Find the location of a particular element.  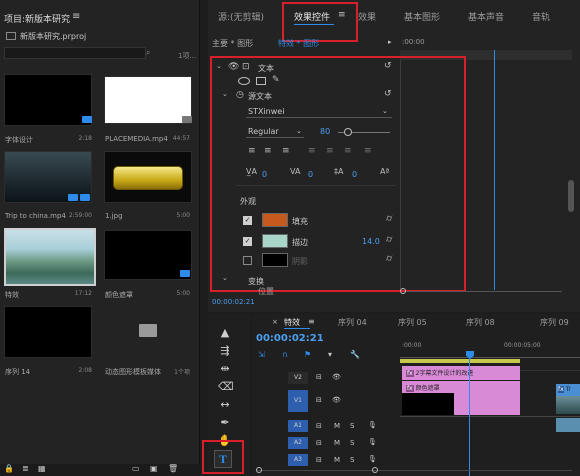

justify-all-icon: ≡ is located at coordinates (368, 151).